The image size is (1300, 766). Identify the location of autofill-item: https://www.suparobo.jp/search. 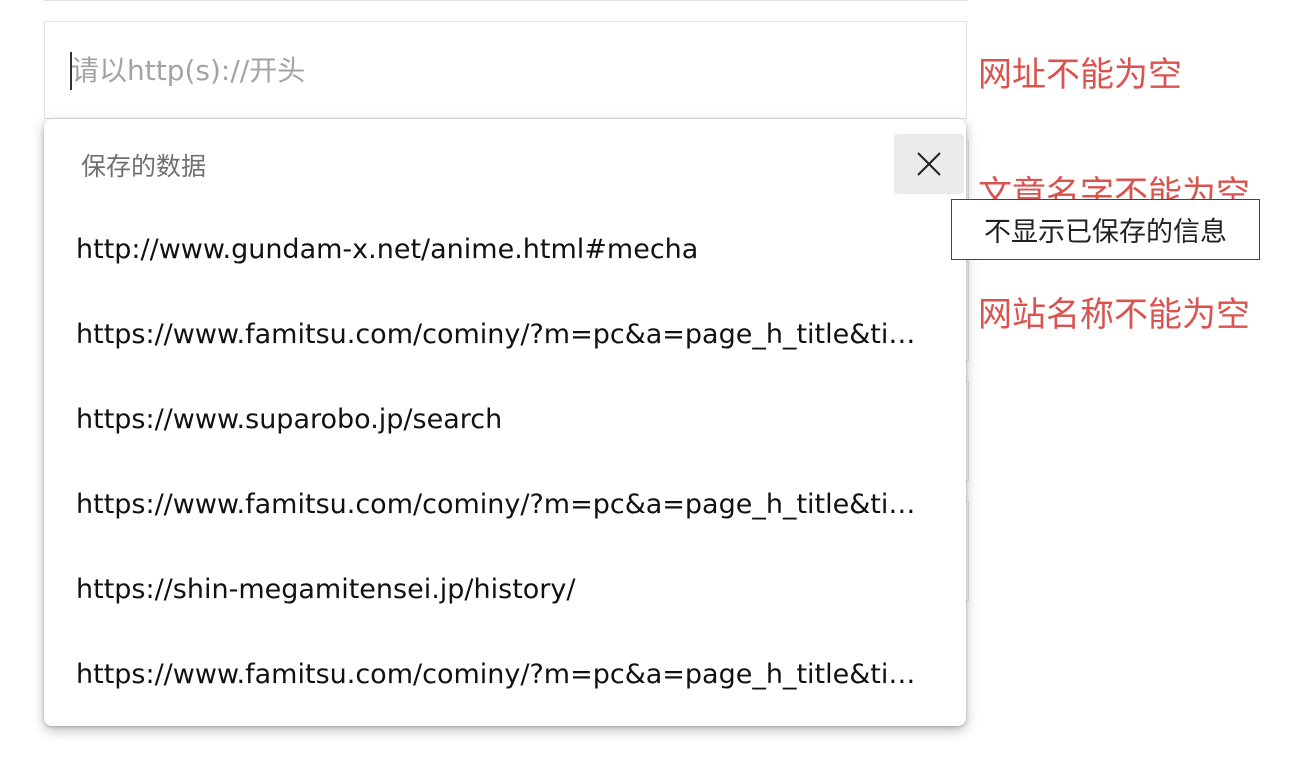
(498, 420).